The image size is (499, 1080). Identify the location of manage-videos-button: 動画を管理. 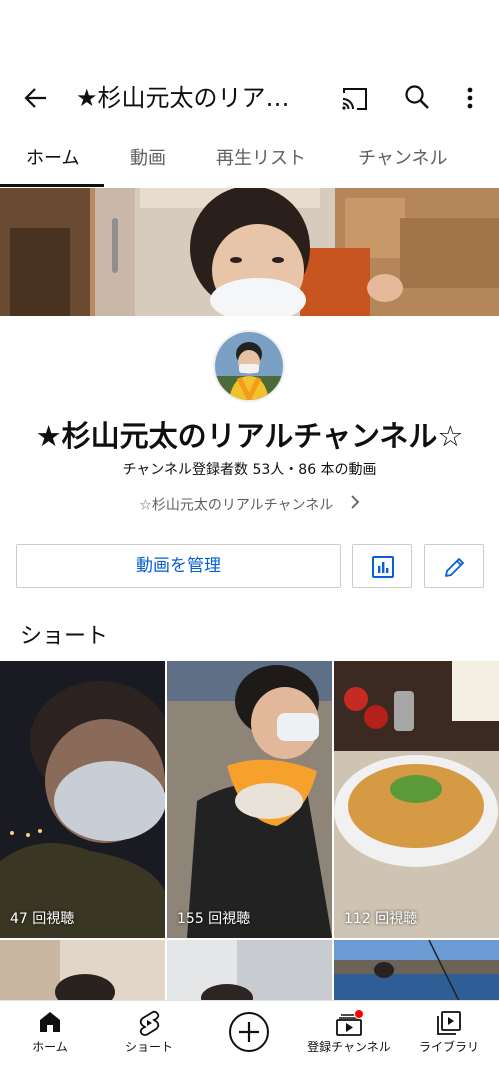
(178, 566).